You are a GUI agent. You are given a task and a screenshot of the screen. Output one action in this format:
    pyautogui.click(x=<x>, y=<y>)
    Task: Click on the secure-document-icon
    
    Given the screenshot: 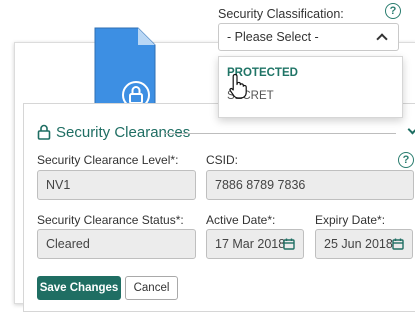 What is the action you would take?
    pyautogui.click(x=125, y=71)
    